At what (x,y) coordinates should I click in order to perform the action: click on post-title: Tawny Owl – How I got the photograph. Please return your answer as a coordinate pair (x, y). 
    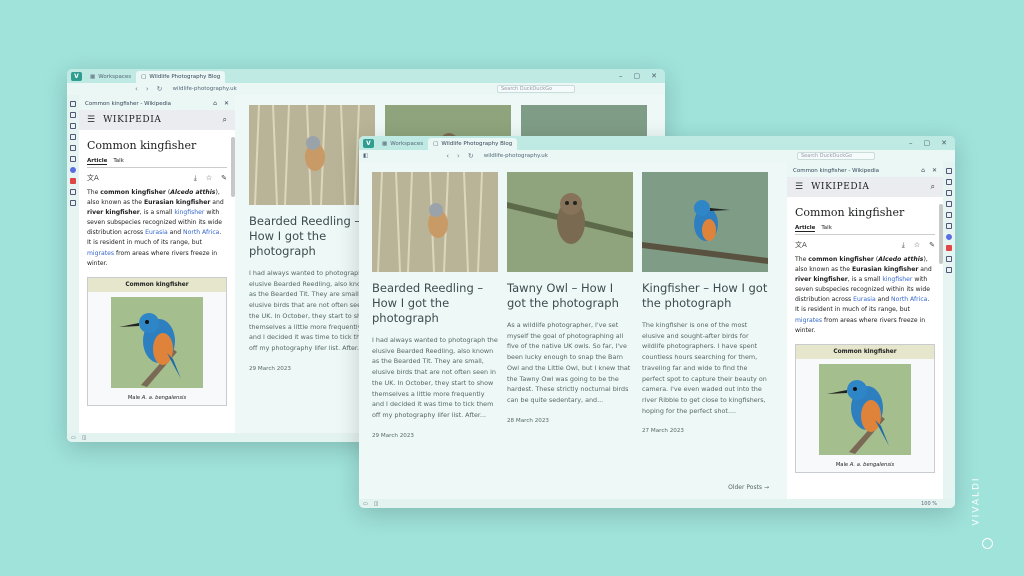
    Looking at the image, I should click on (570, 296).